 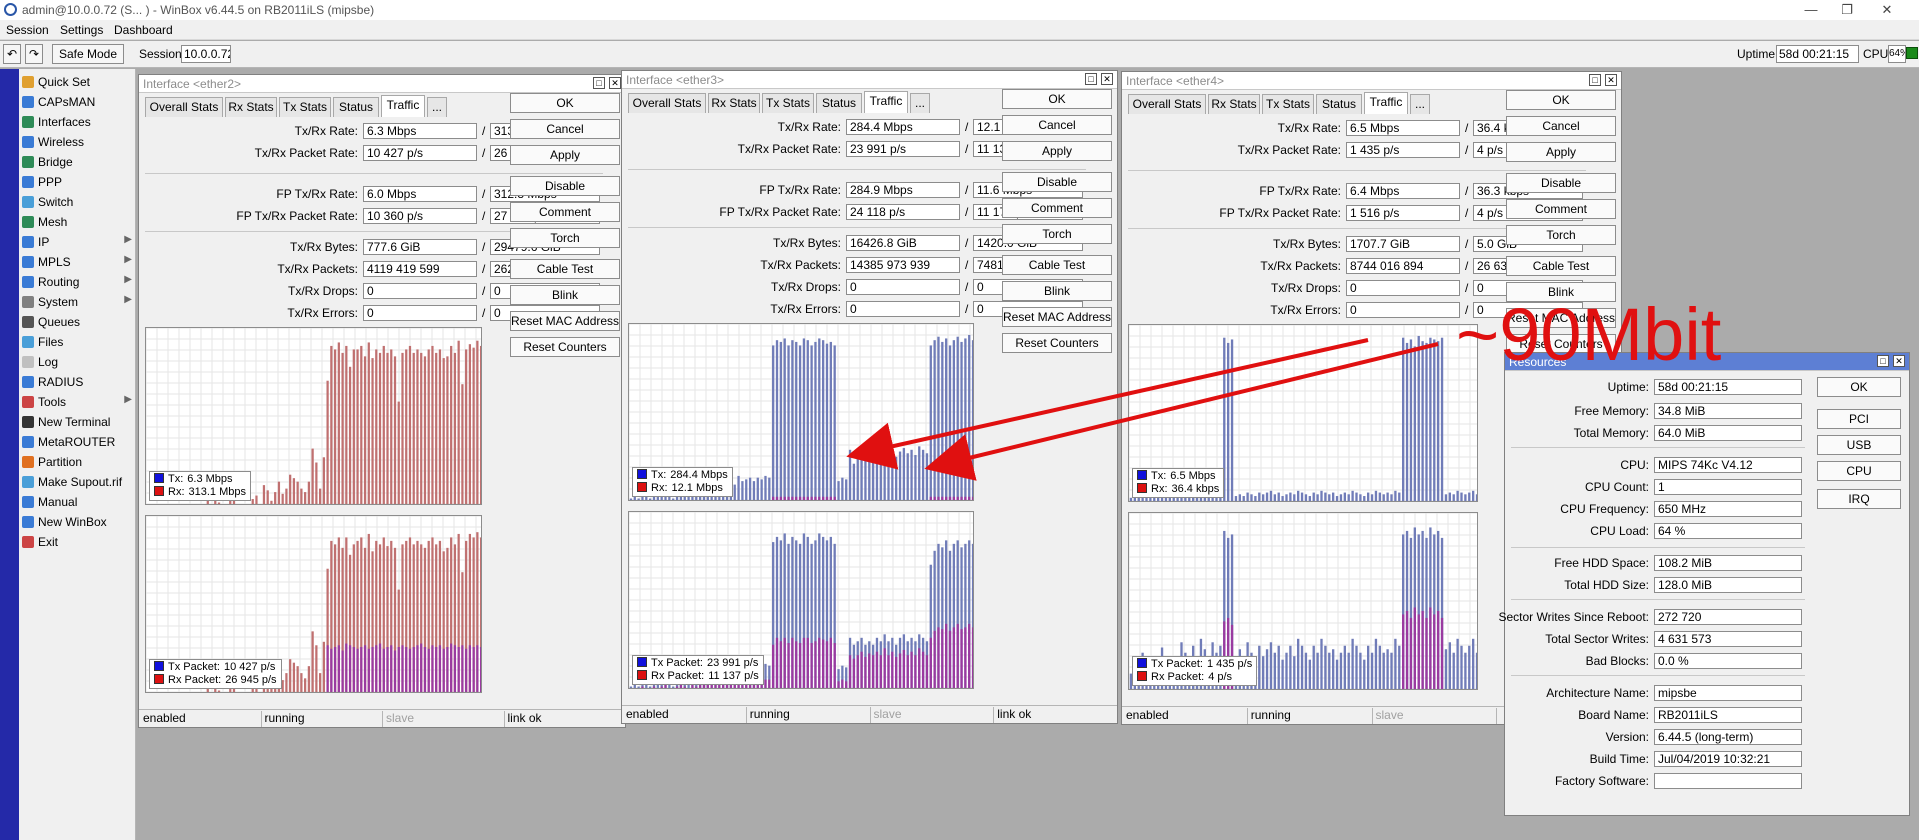 What do you see at coordinates (1728, 781) in the screenshot?
I see `resources-field-factory-software` at bounding box center [1728, 781].